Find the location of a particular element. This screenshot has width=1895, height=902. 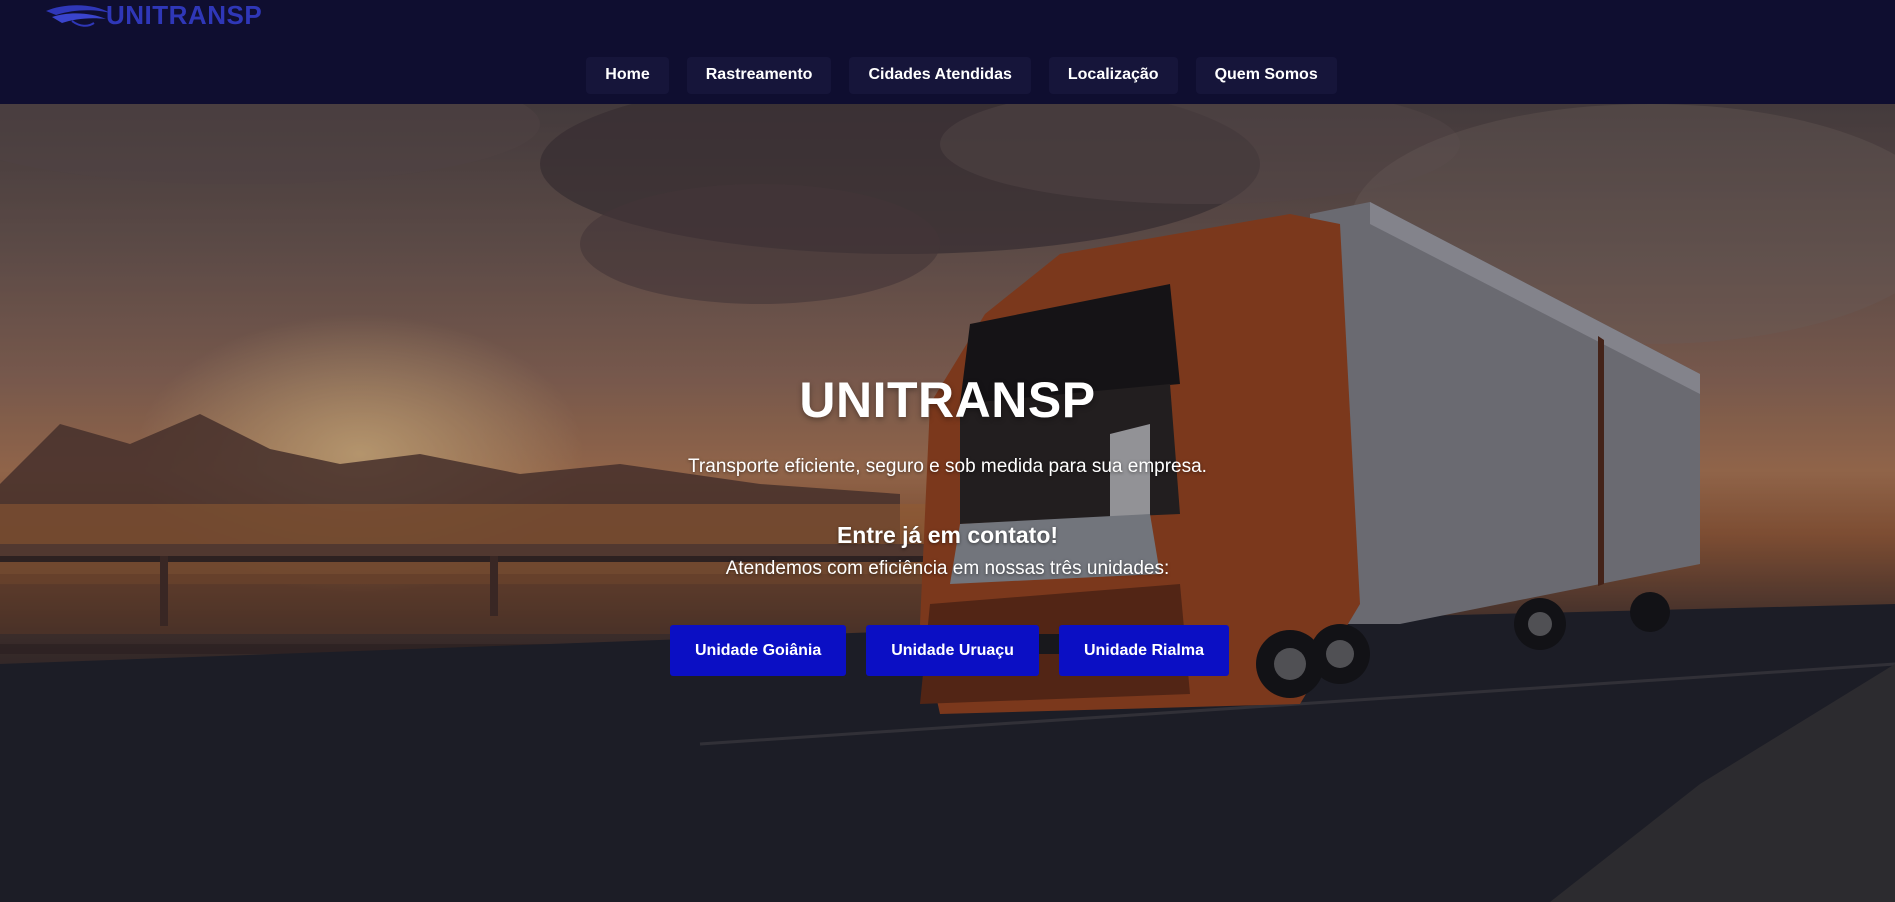

logo-wordmark: UNITRANSP is located at coordinates (184, 15).